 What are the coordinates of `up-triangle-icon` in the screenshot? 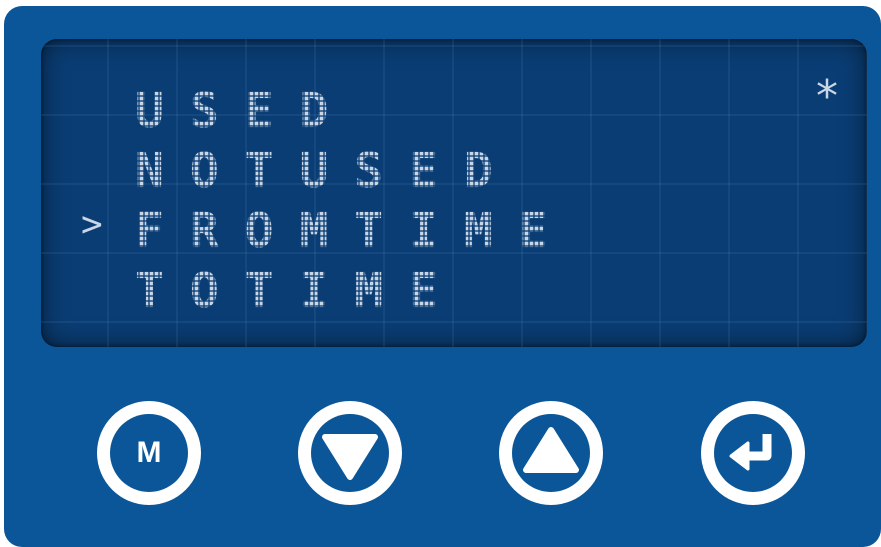 It's located at (551, 450).